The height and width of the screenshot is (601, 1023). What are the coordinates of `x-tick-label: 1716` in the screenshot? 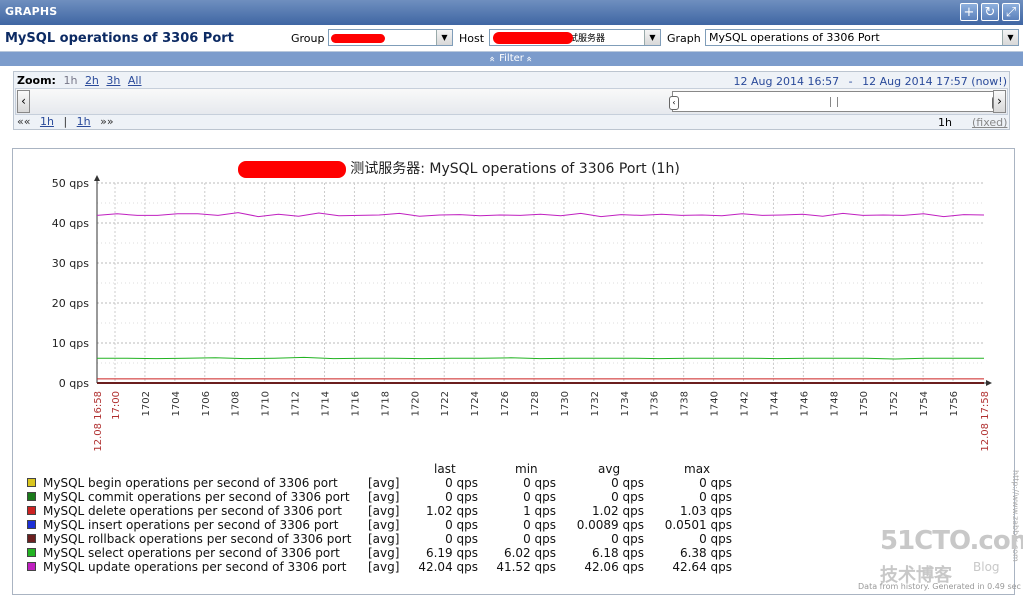 It's located at (355, 403).